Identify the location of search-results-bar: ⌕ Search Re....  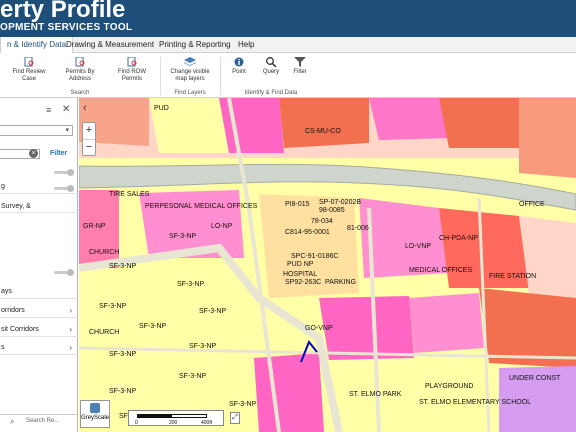
(38, 421).